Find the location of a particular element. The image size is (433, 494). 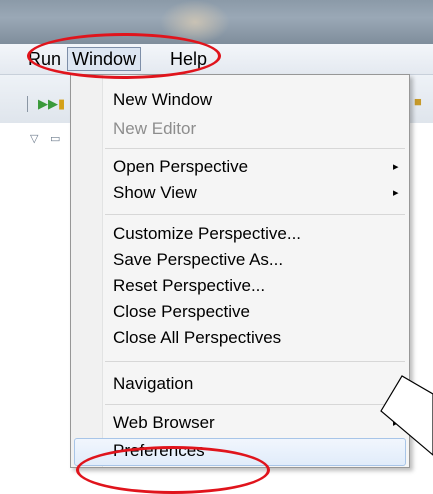

toolbar-separator is located at coordinates (27, 104).